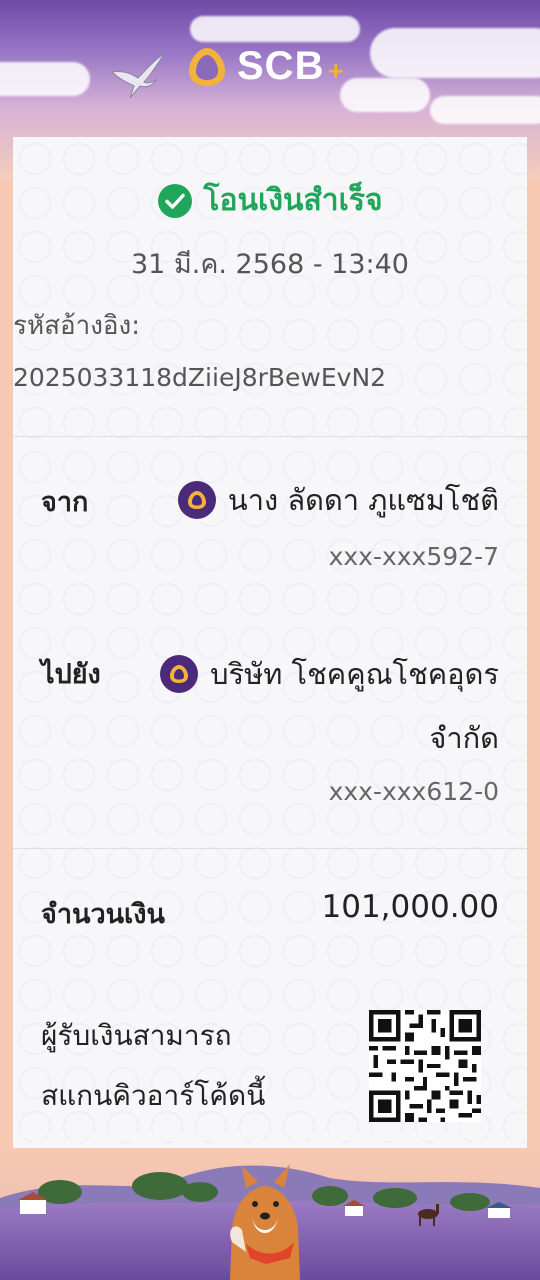 The image size is (540, 1280). I want to click on reference-label: รหัสอ้างอิง:, so click(76, 326).